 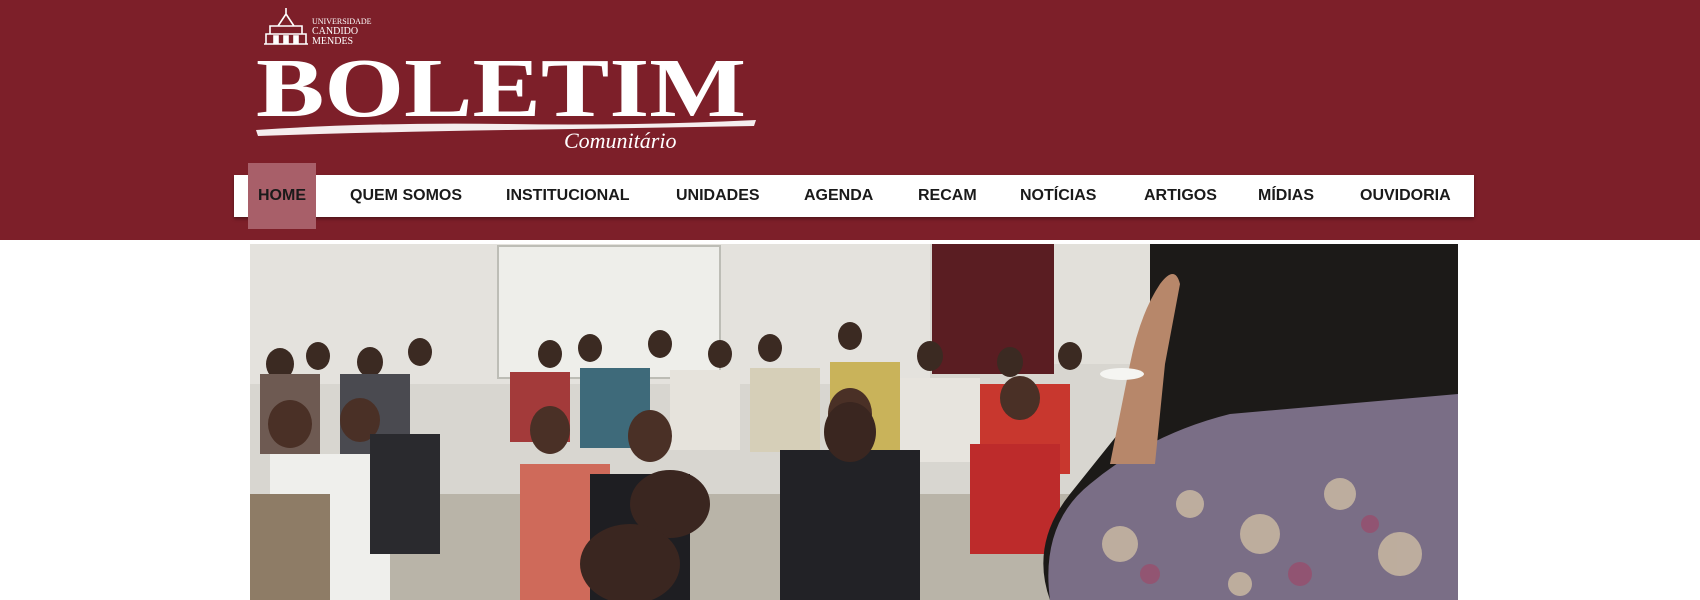 What do you see at coordinates (1286, 196) in the screenshot?
I see `nav-item-midias: MÍDIAS` at bounding box center [1286, 196].